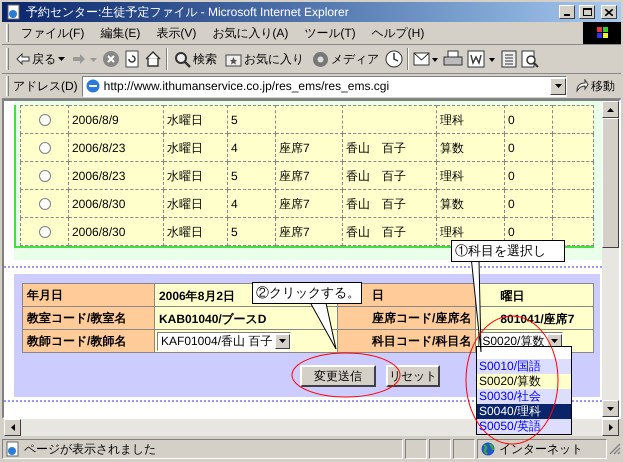 This screenshot has height=462, width=623. What do you see at coordinates (120, 33) in the screenshot?
I see `menu-item: 編集(E)` at bounding box center [120, 33].